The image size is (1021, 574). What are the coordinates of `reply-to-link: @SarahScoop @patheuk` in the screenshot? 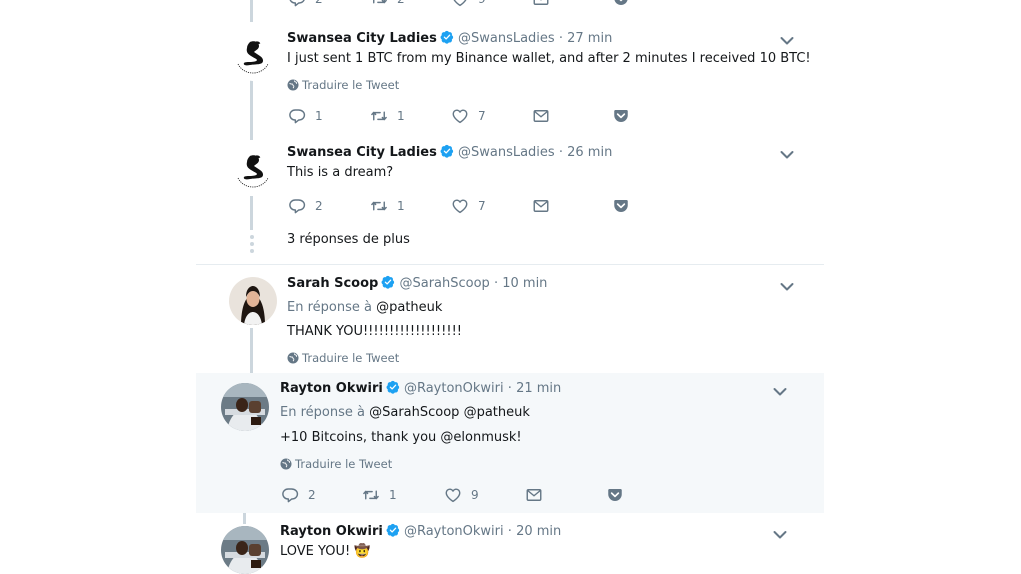 It's located at (449, 412).